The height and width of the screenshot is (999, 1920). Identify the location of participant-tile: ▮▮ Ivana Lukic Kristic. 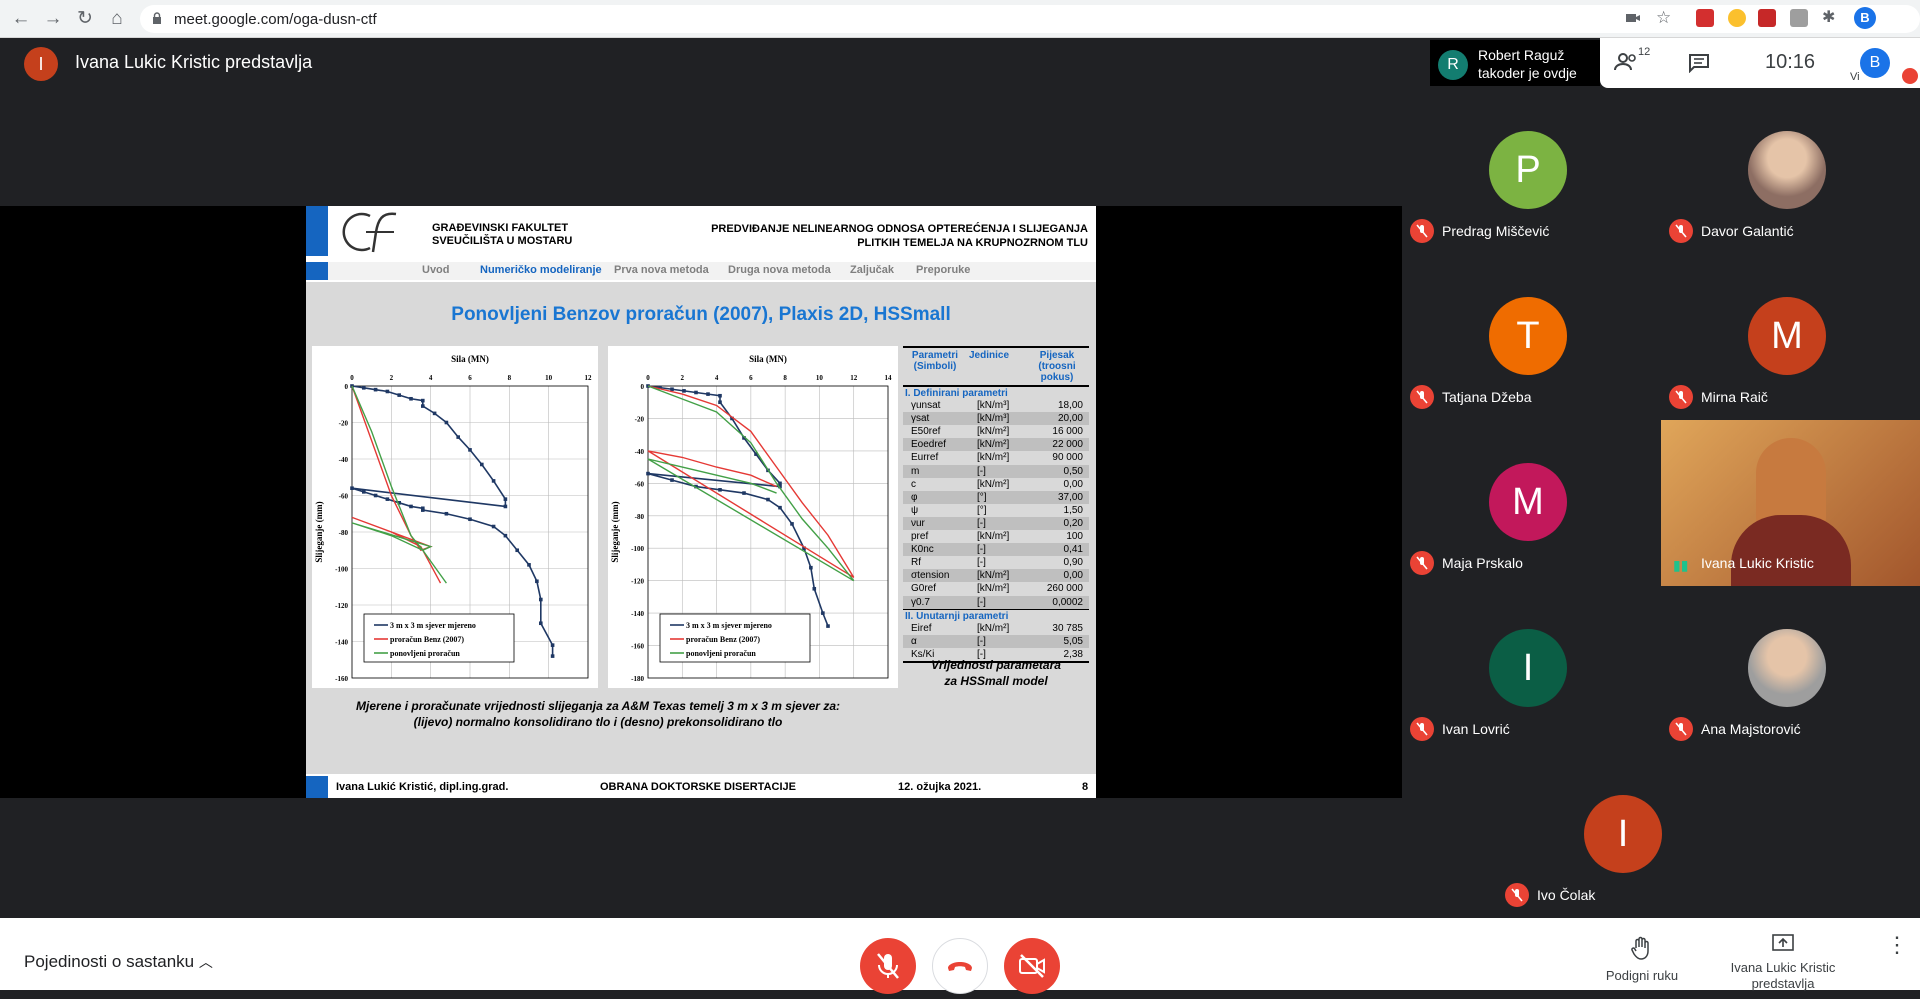
(1790, 503).